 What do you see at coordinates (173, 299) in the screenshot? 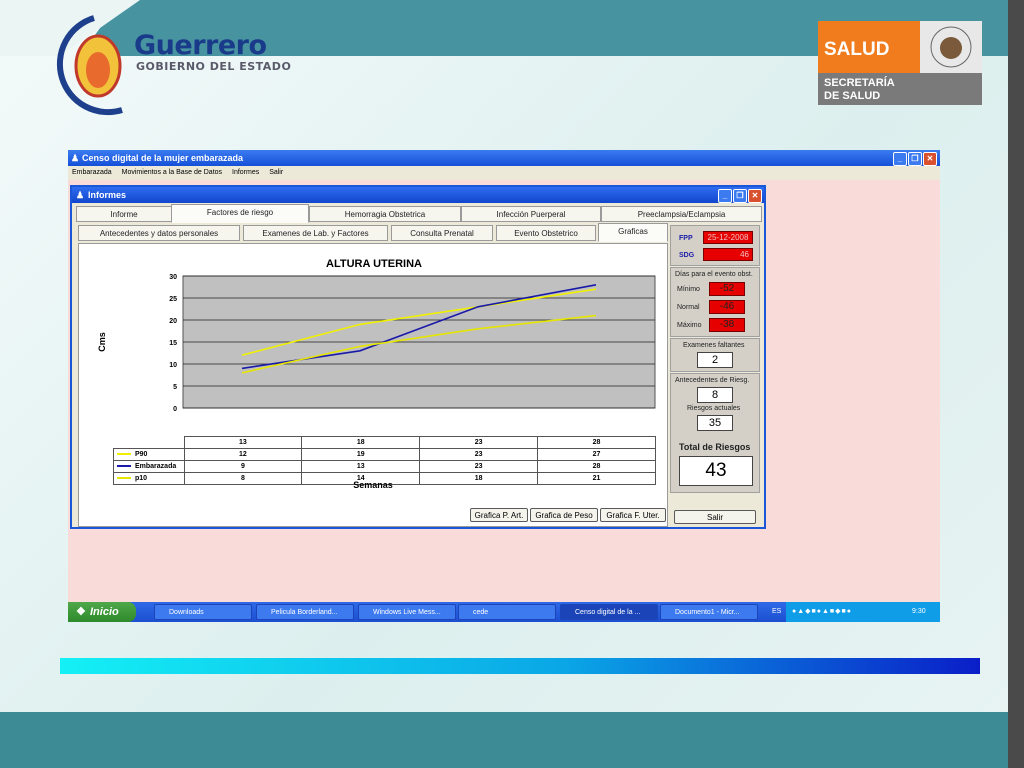
I see `y-tick-label: 25` at bounding box center [173, 299].